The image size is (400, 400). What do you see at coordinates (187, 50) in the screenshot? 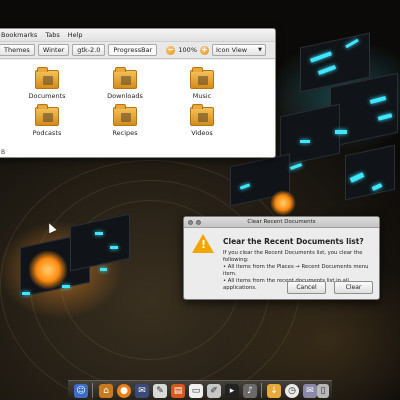
I see `zoom-level: 100%` at bounding box center [187, 50].